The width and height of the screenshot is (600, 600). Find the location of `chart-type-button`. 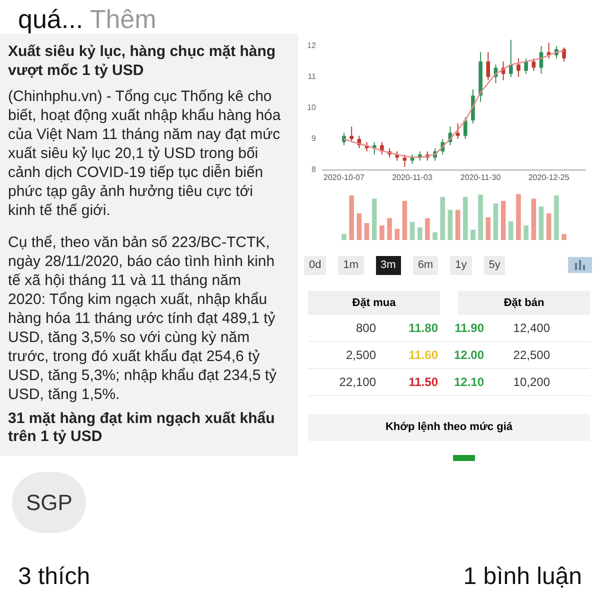

chart-type-button is located at coordinates (580, 265).